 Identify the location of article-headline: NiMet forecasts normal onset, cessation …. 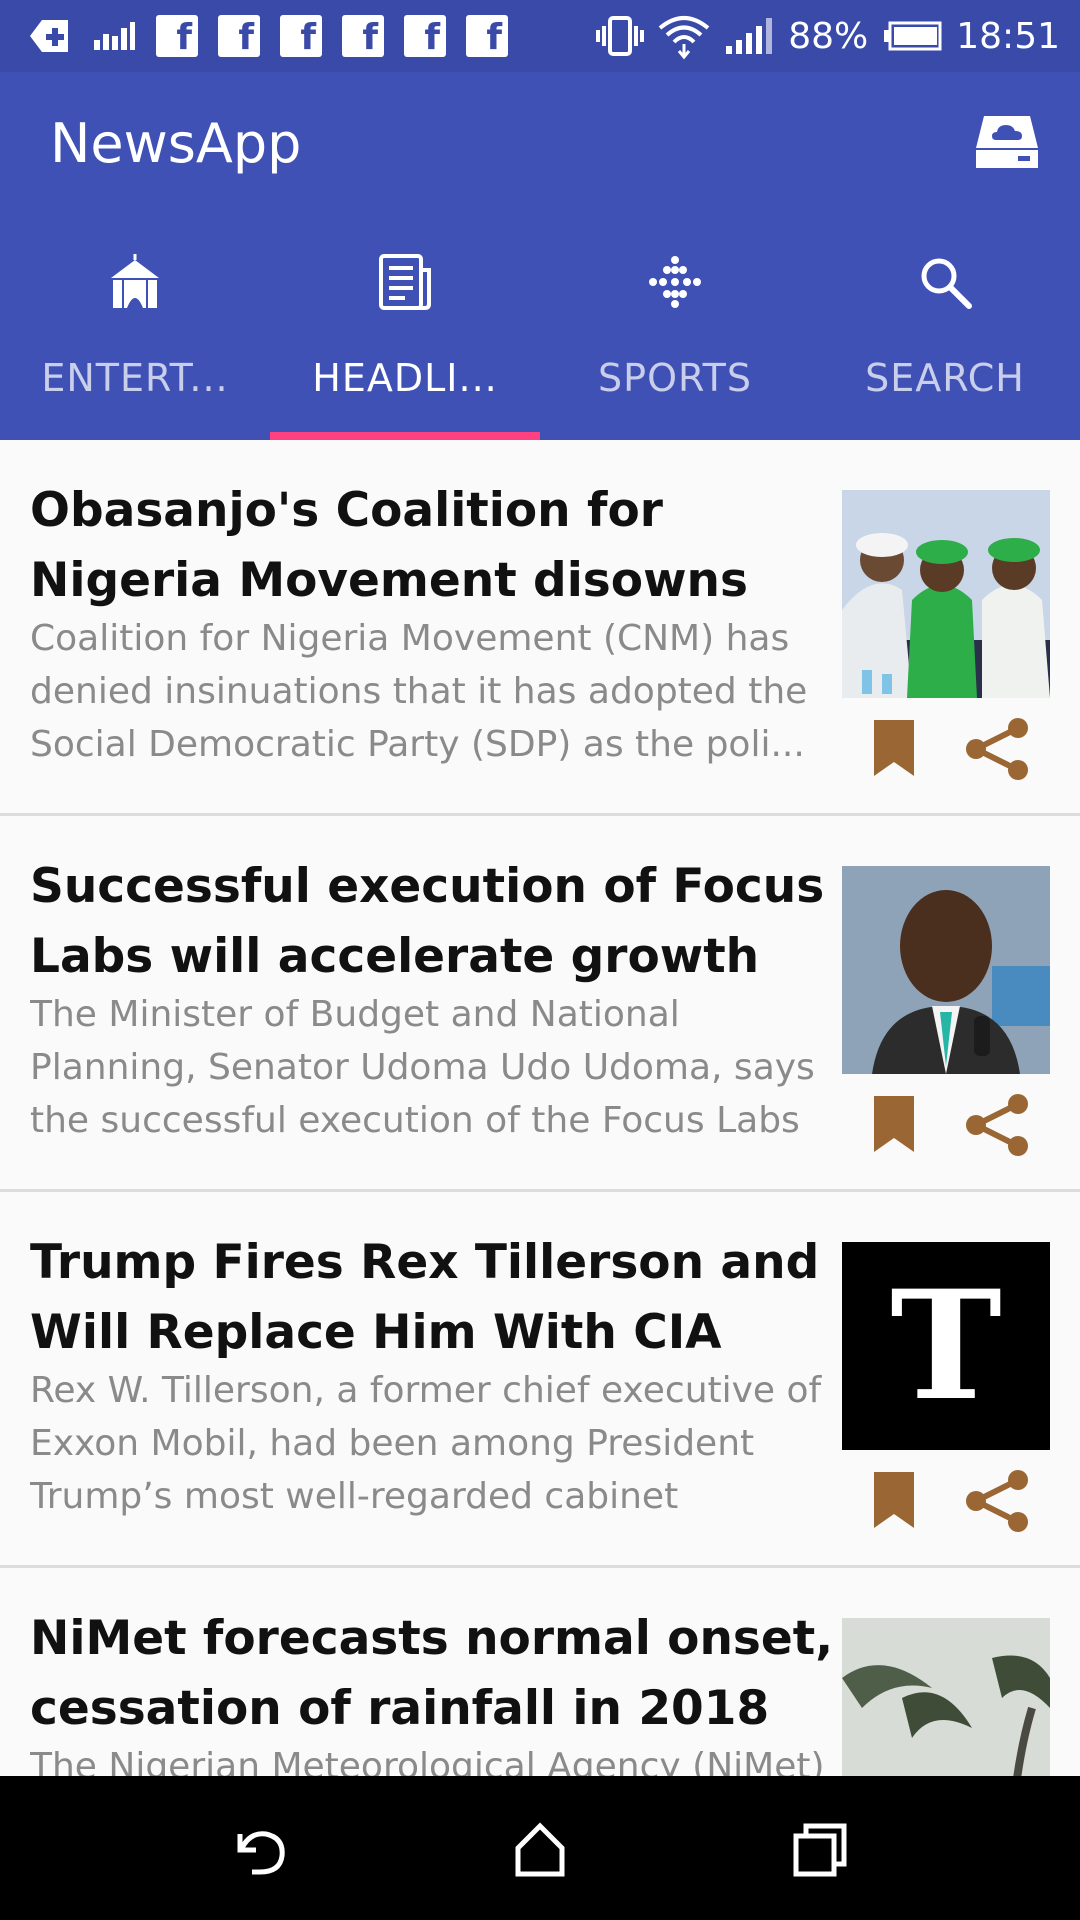
(434, 1674).